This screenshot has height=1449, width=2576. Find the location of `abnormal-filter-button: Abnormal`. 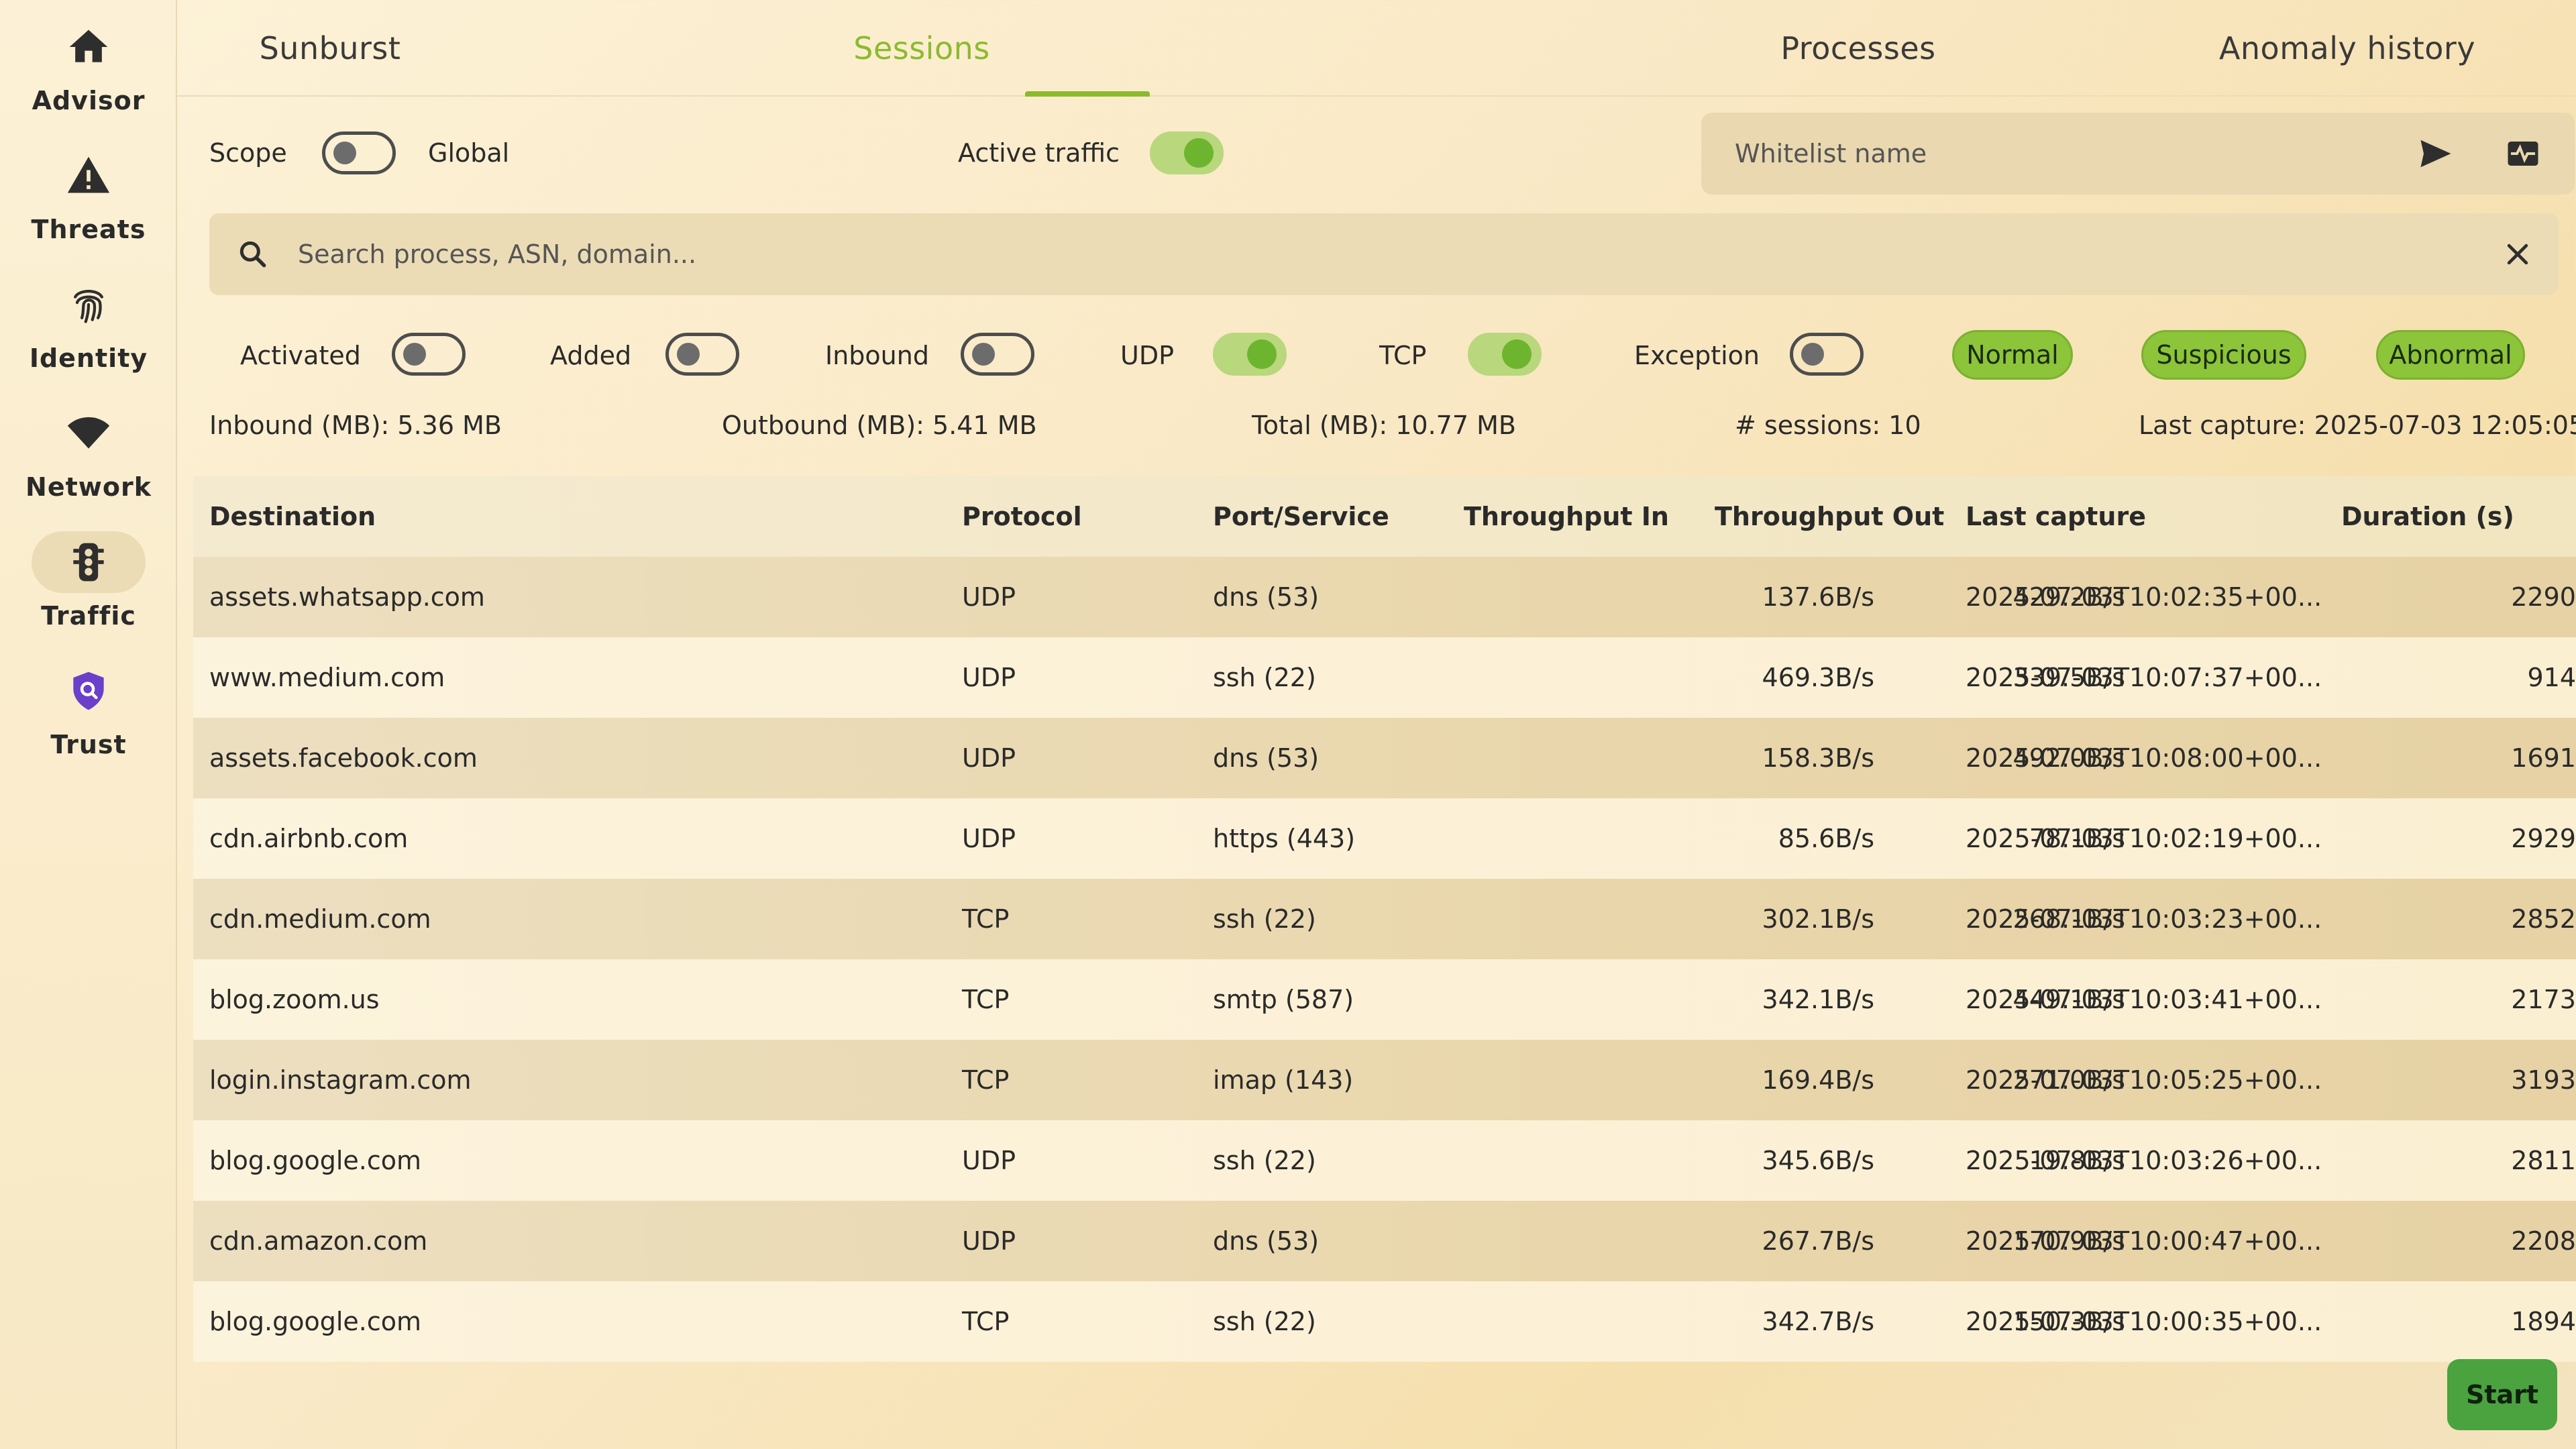

abnormal-filter-button: Abnormal is located at coordinates (2450, 355).